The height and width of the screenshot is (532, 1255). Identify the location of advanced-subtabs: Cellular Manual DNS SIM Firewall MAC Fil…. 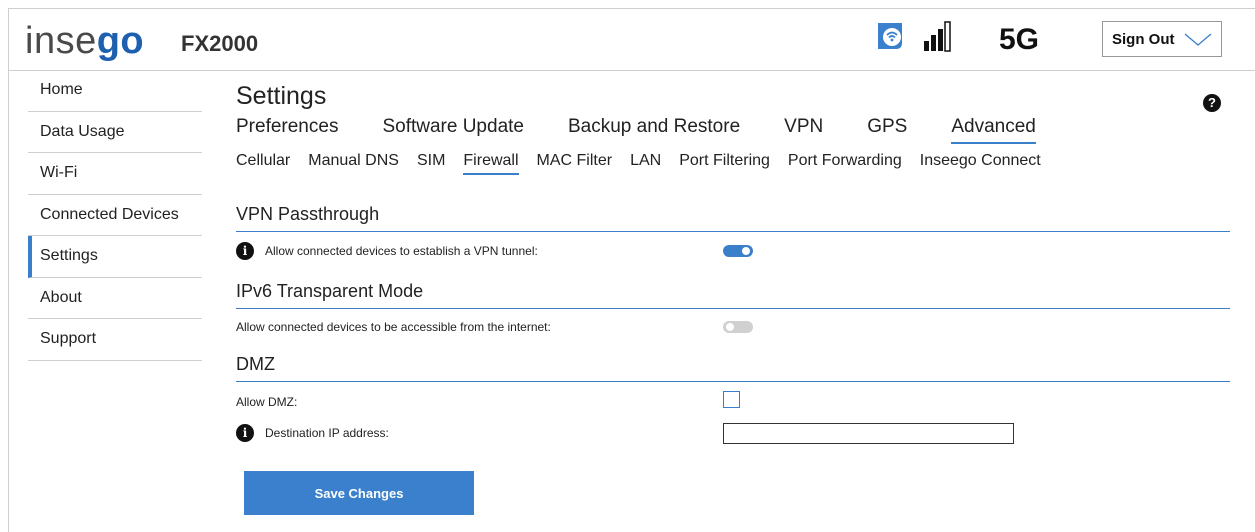
(647, 163).